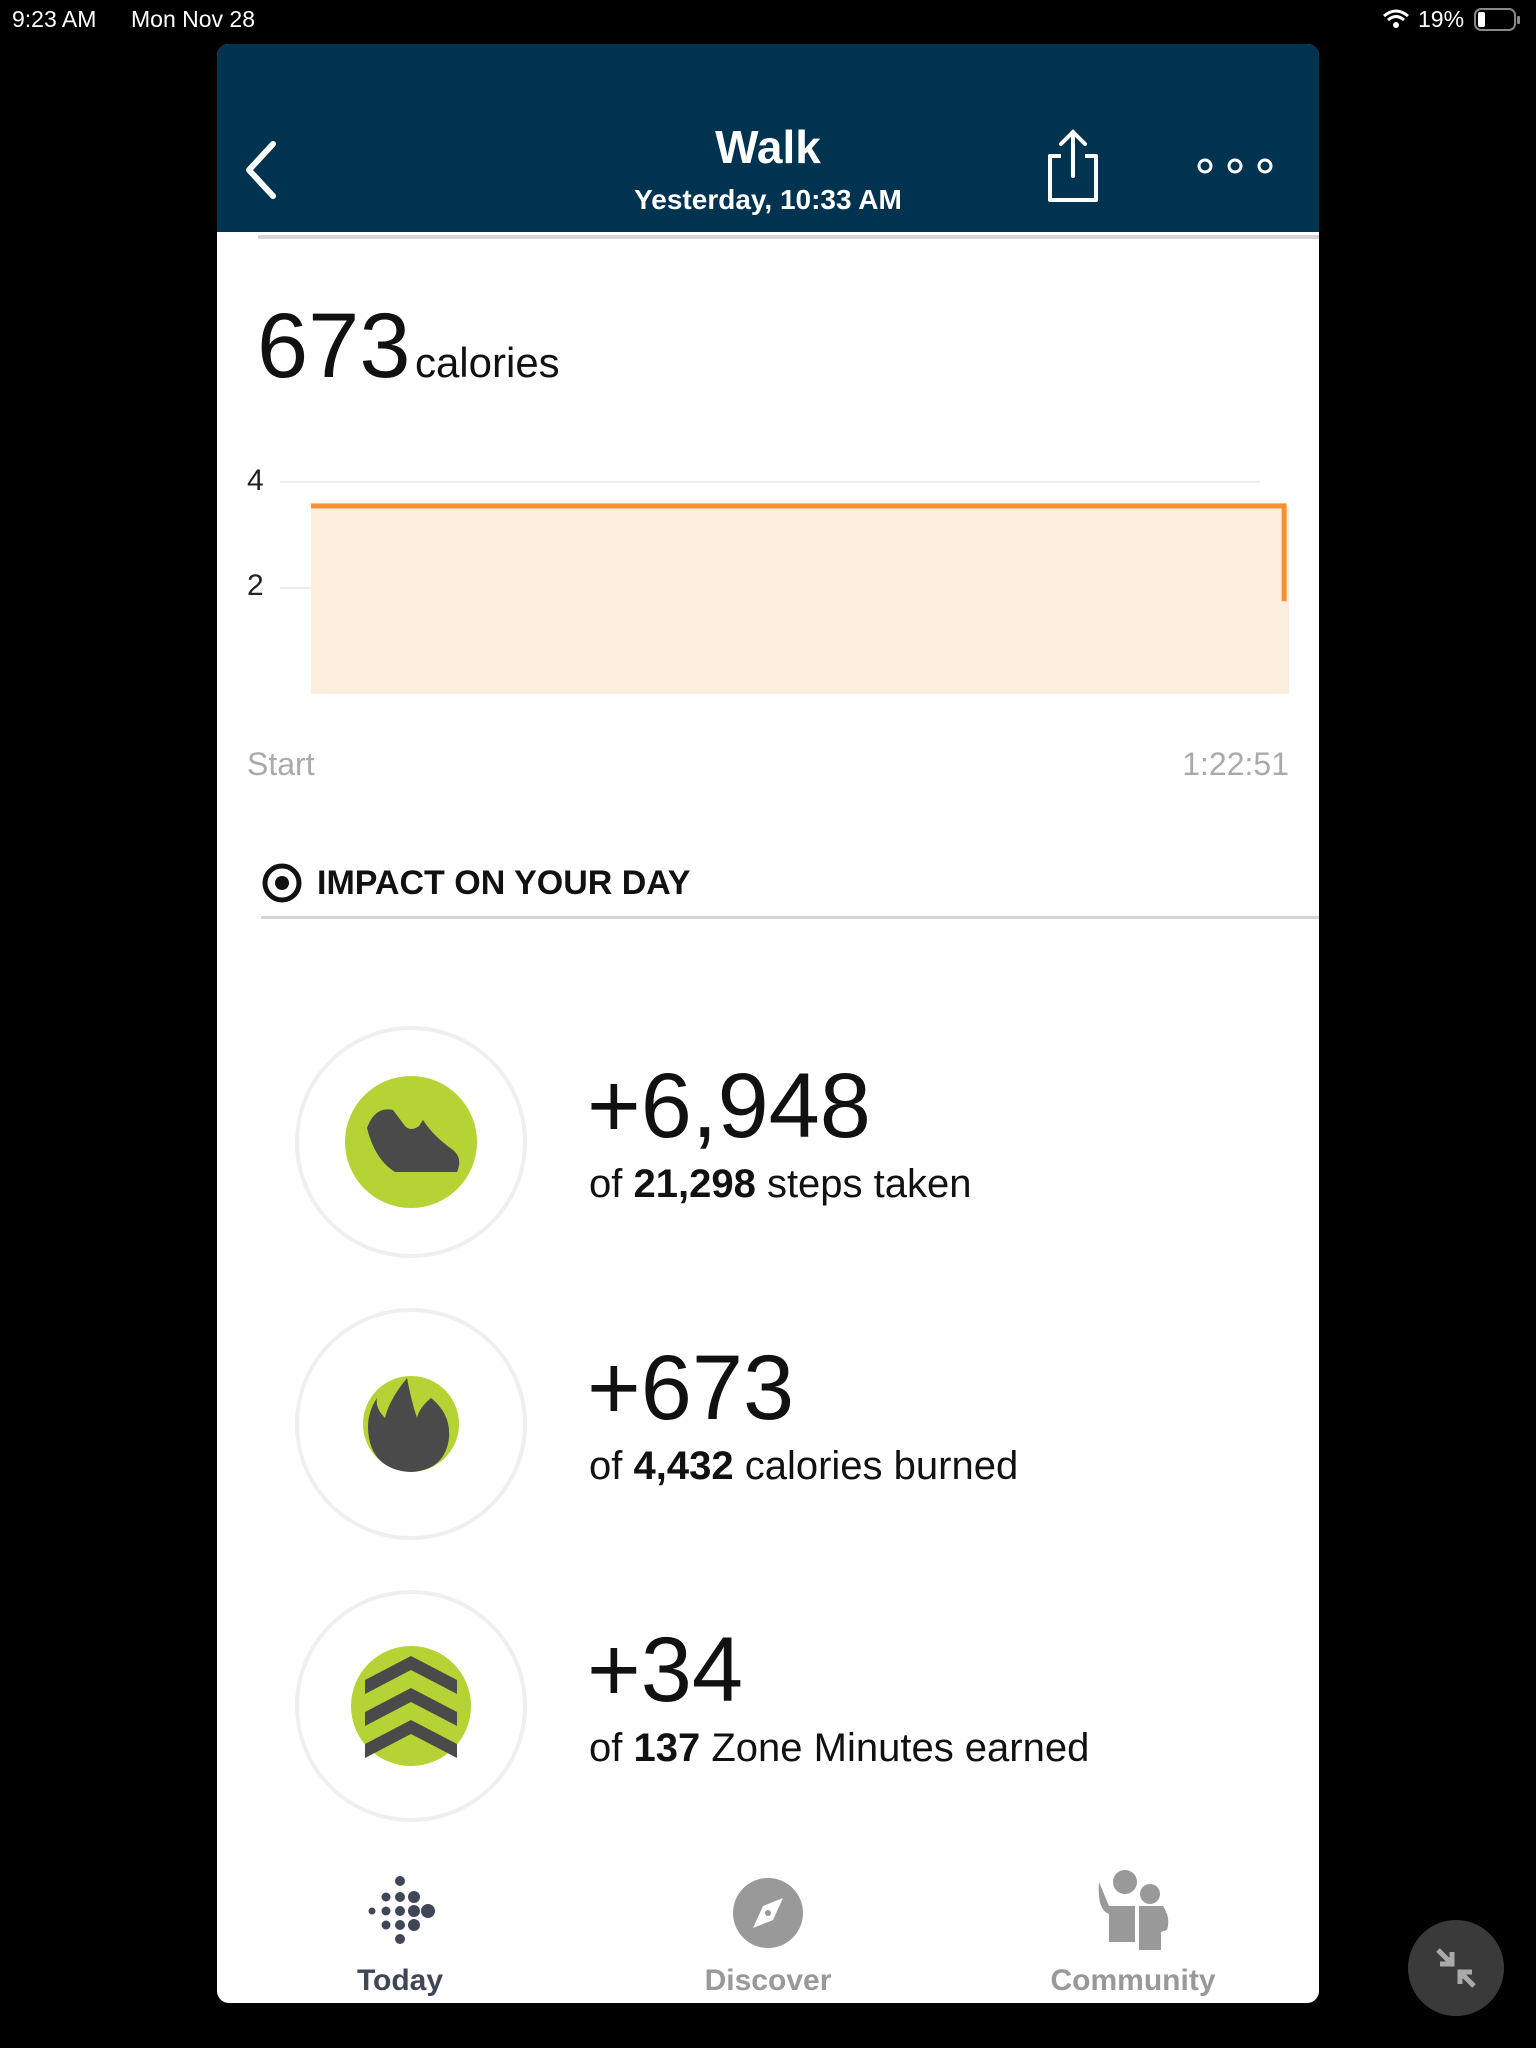  What do you see at coordinates (255, 480) in the screenshot?
I see `y-tick-4: 4` at bounding box center [255, 480].